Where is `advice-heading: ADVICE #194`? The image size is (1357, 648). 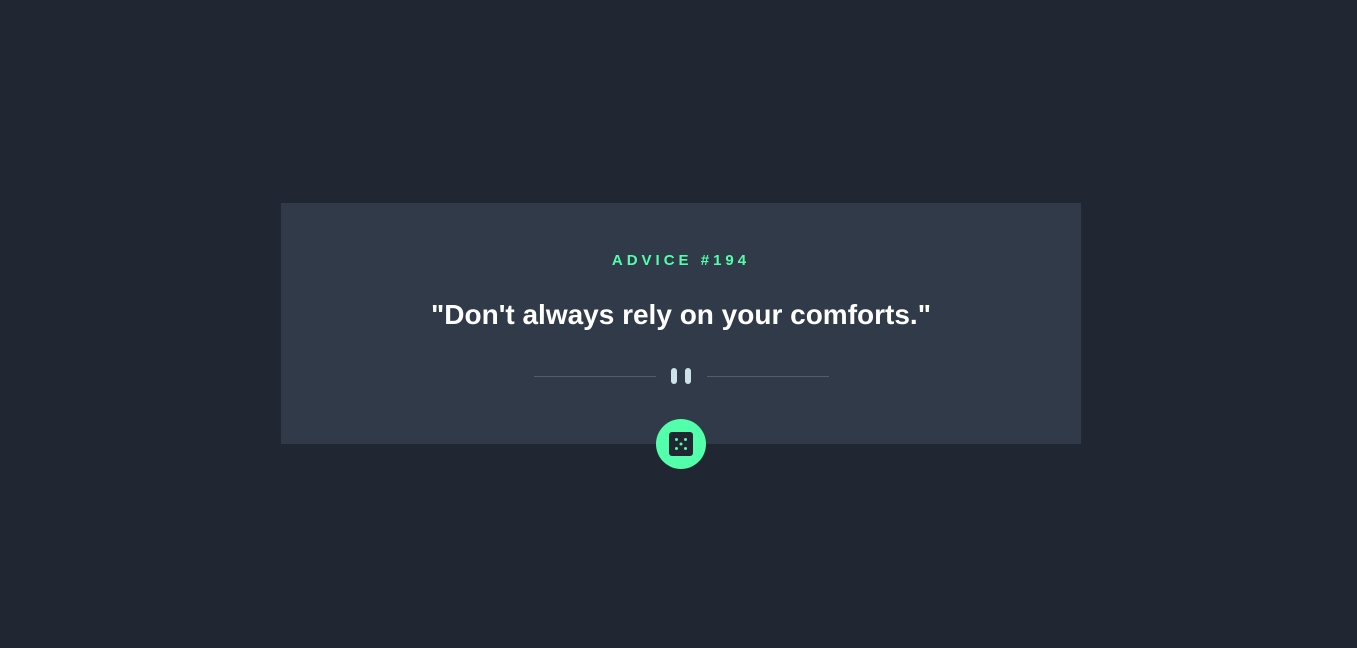 advice-heading: ADVICE #194 is located at coordinates (681, 260).